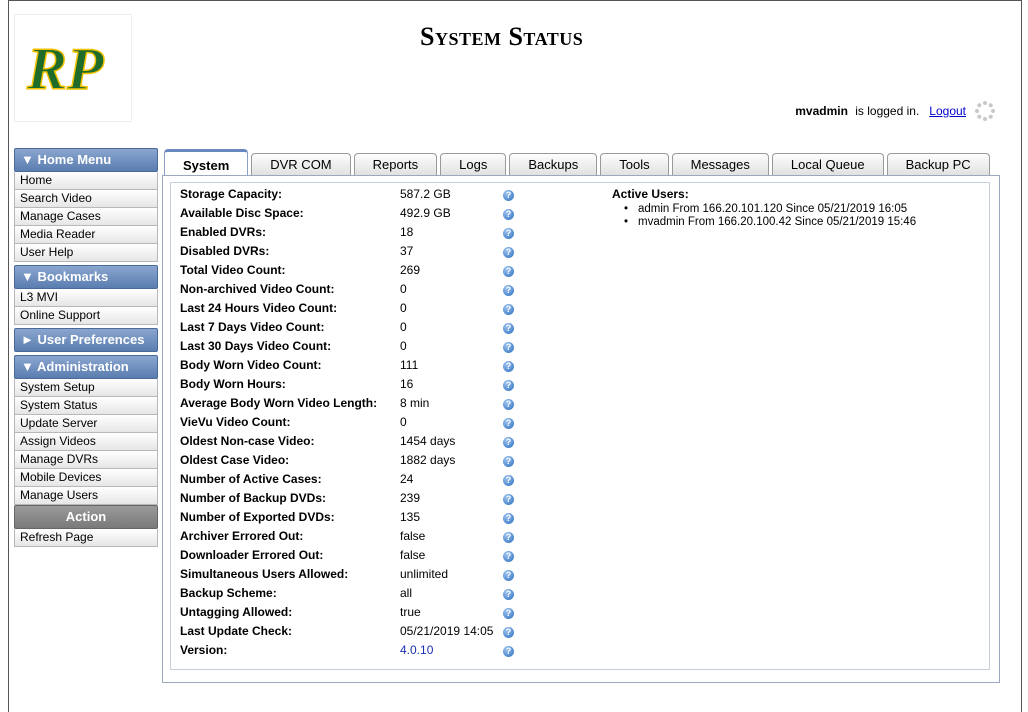 This screenshot has height=712, width=1028. I want to click on tab-messages: Messages, so click(720, 164).